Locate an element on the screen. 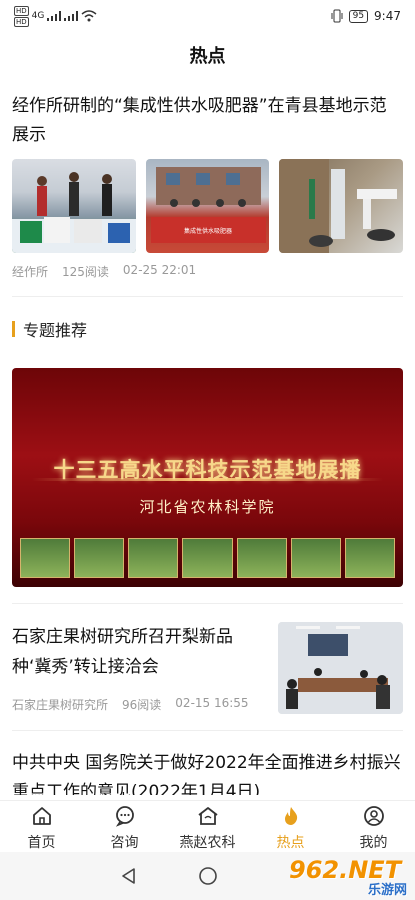 The width and height of the screenshot is (415, 900). news-title: 石家庄果树研究所召开梨新品种‘冀秀’转让接洽会 is located at coordinates (140, 652).